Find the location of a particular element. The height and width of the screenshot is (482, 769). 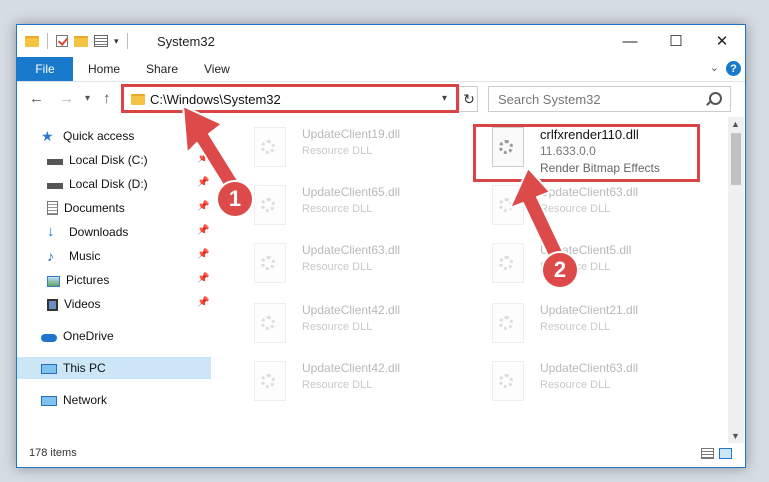

up-arrow-icon: ↑ is located at coordinates (107, 98).